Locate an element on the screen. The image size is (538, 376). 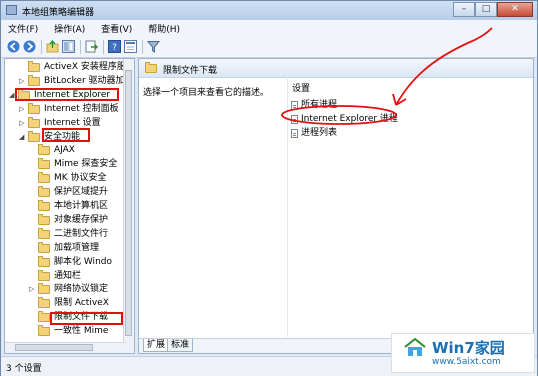
tree-item-label: Internet 控制面板 is located at coordinates (81, 108).